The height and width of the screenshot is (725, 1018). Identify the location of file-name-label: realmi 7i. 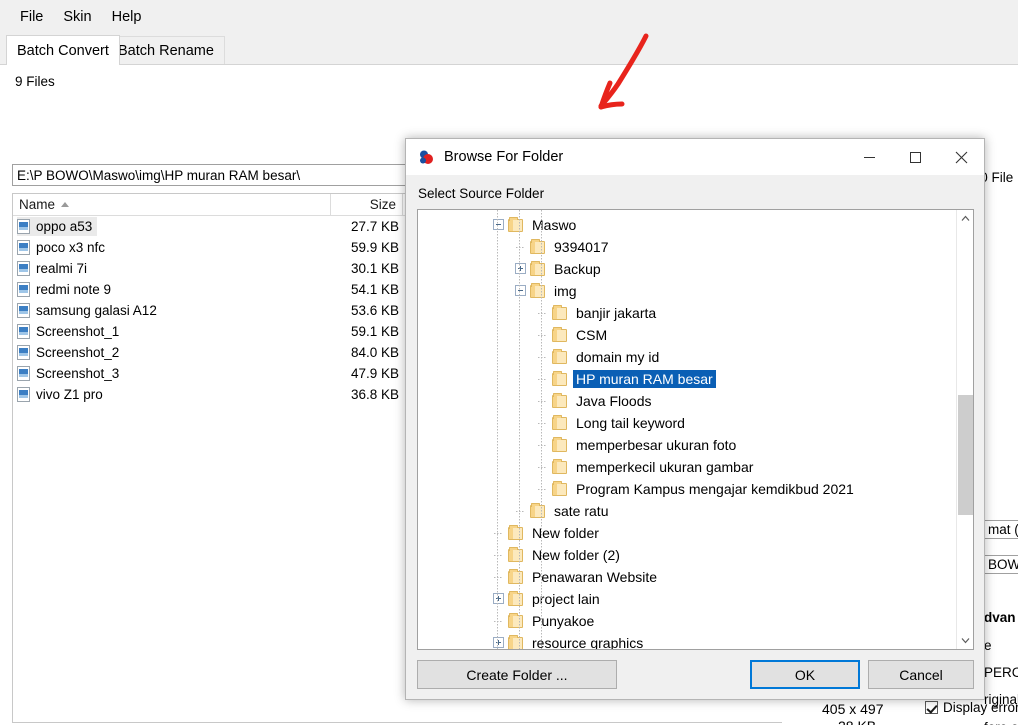
(62, 268).